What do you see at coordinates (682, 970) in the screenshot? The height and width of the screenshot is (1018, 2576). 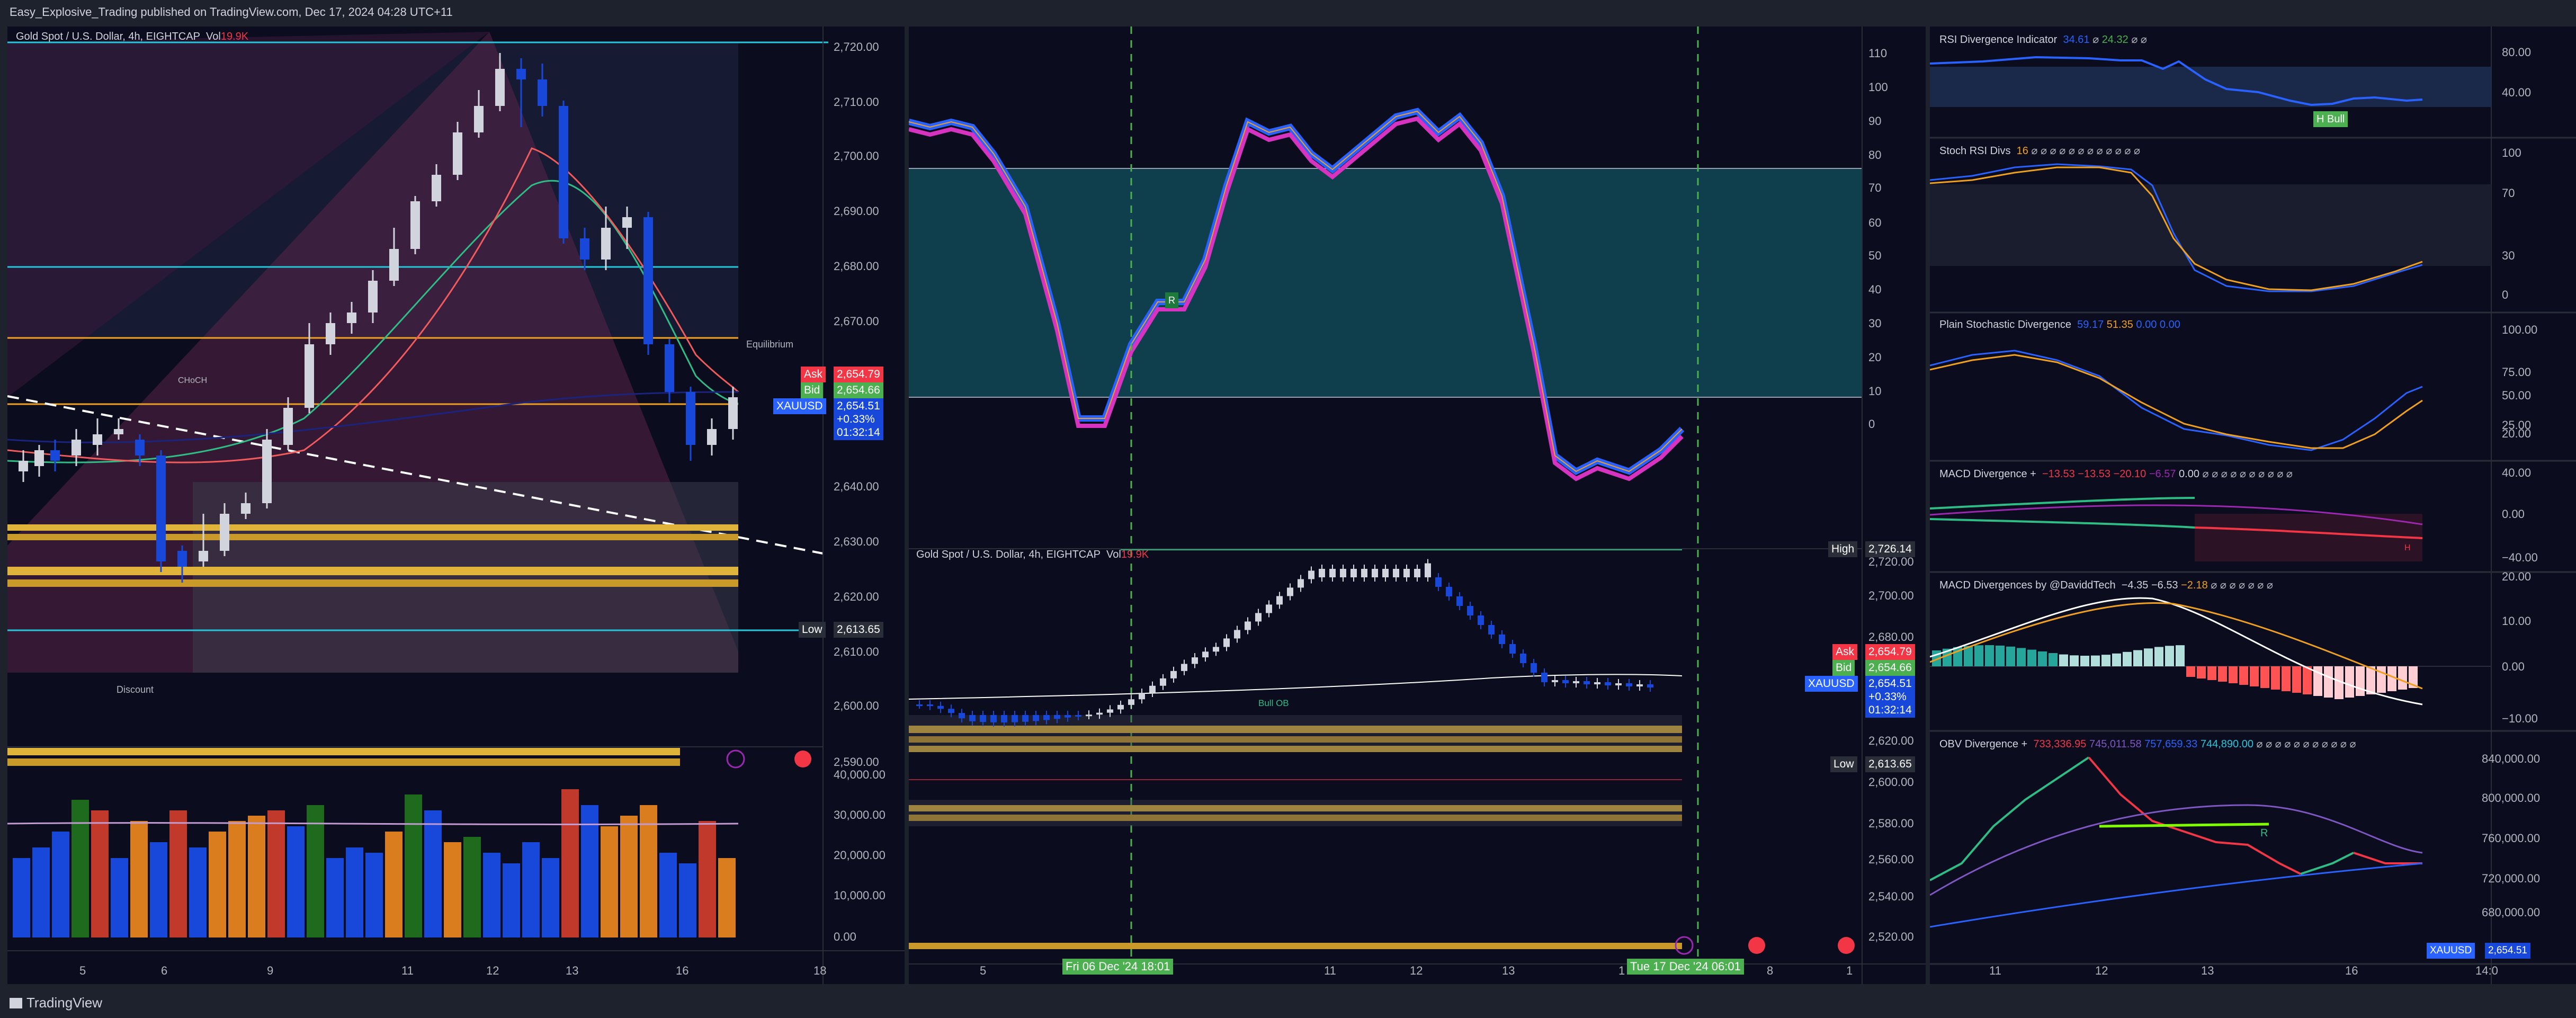 I see `time-label: 16` at bounding box center [682, 970].